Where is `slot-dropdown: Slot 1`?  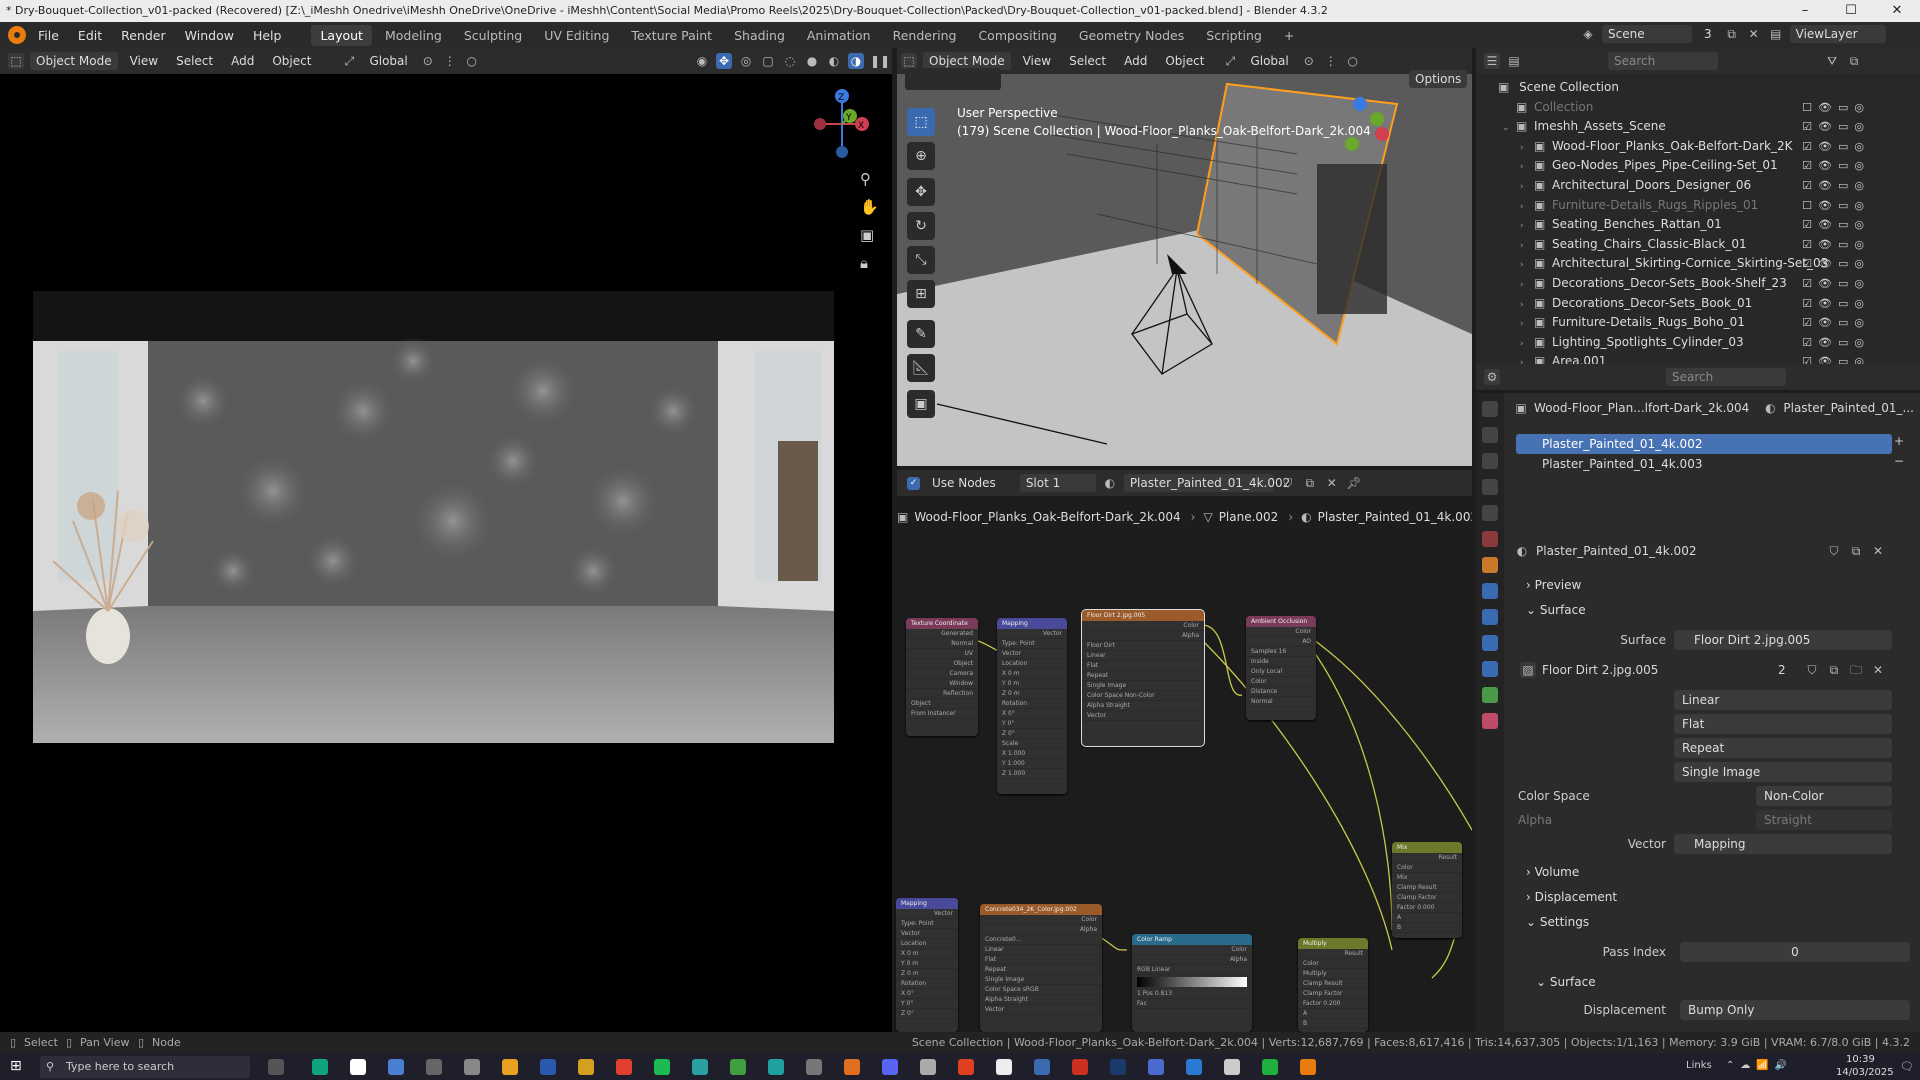 slot-dropdown: Slot 1 is located at coordinates (1057, 483).